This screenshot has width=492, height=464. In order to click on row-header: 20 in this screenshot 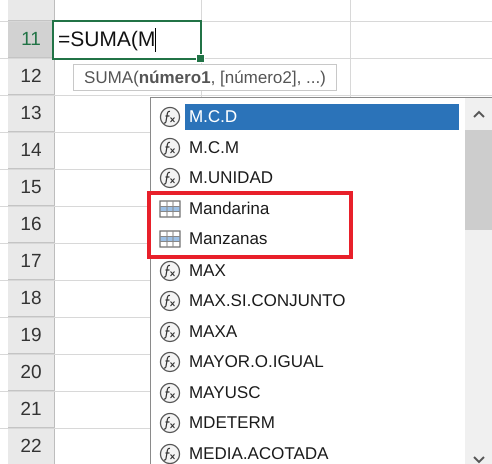, I will do `click(31, 373)`.